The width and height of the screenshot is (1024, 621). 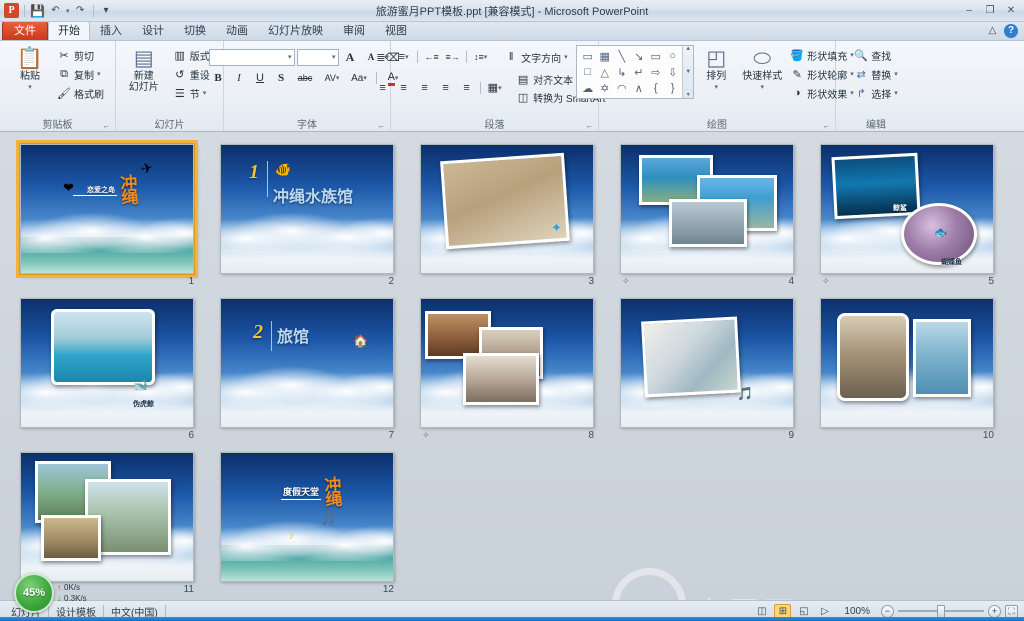 I want to click on shape-item: ◠, so click(x=621, y=88).